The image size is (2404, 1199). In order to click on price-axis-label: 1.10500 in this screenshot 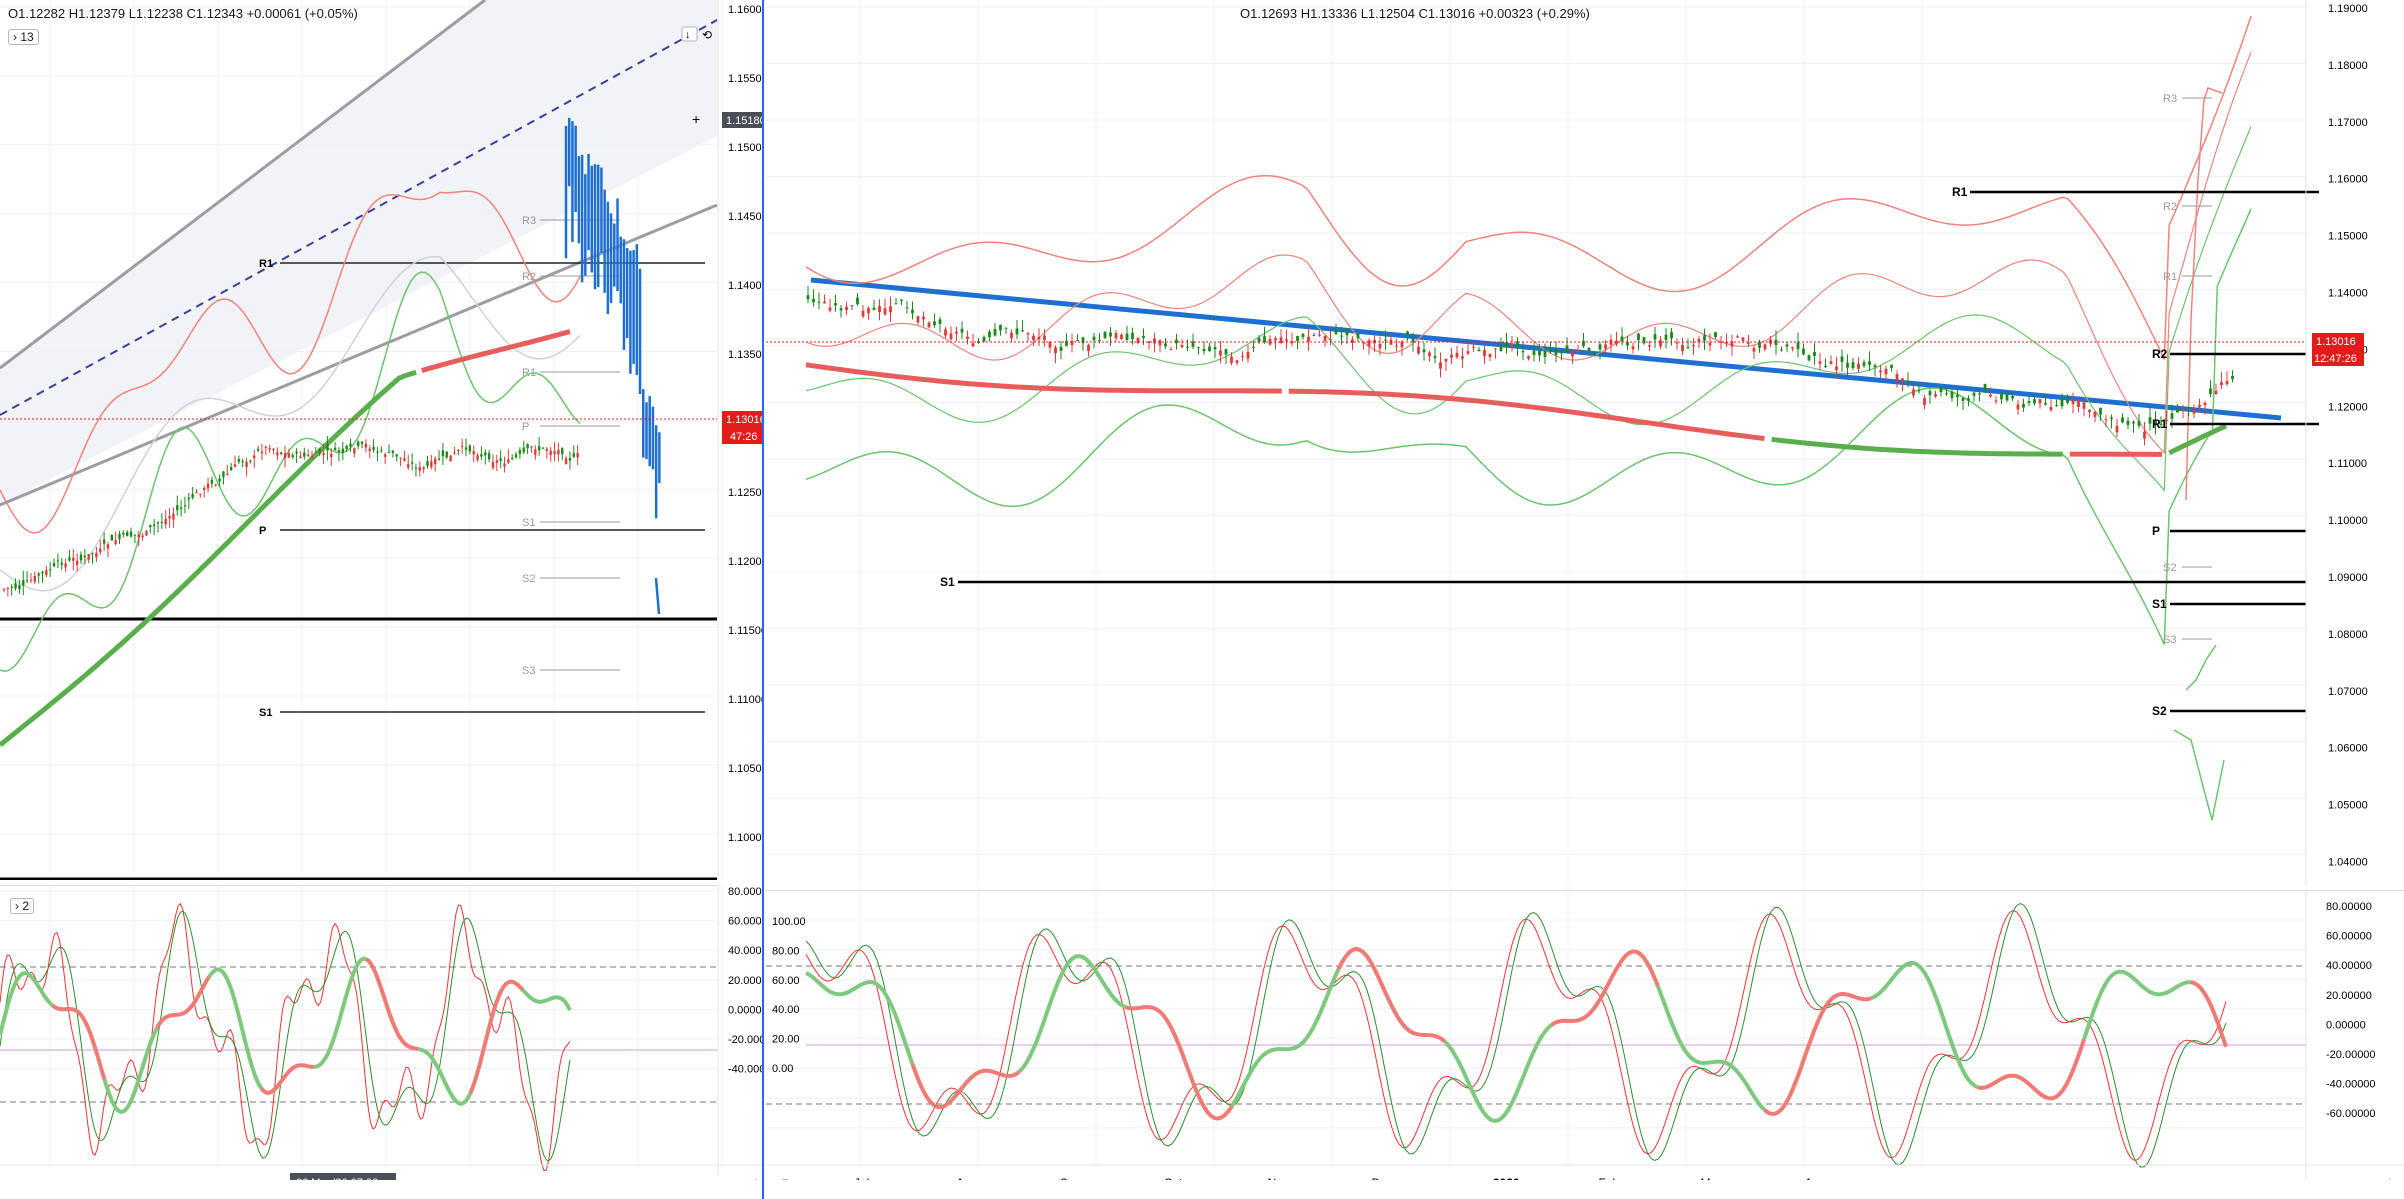, I will do `click(746, 769)`.